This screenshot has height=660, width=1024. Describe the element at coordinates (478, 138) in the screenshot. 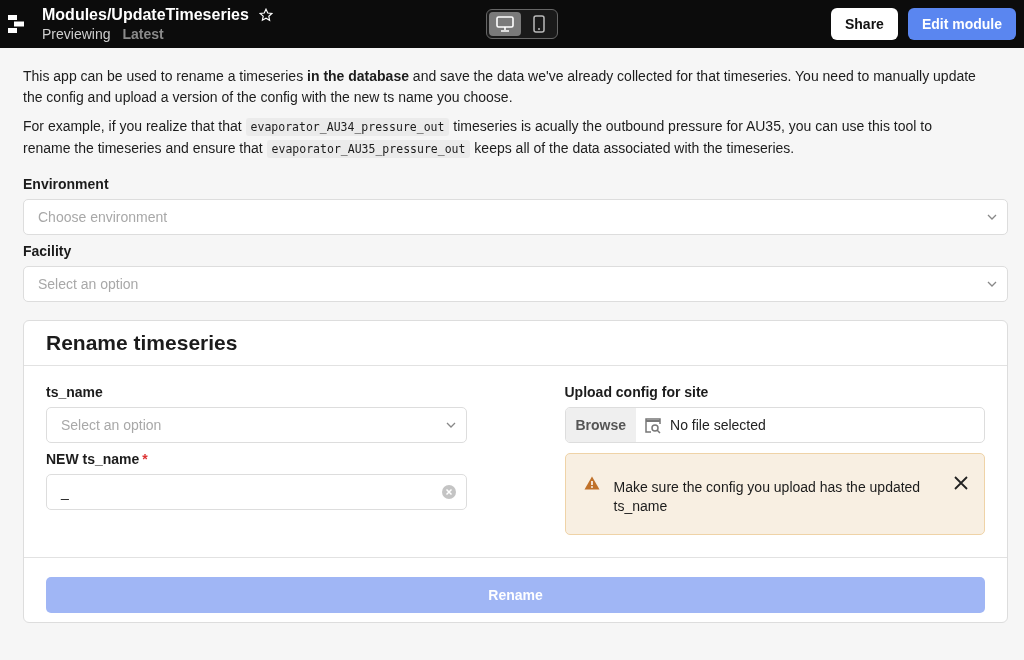

I see `description-paragraph: For example, if you realize that that evaporator_AU34_pressure_out timeseries is acually the outbound pressure for AU35, you can use this tool to rename the timeseries and ensure that evaporator_AU35_pressure_out keeps all of the data associated with the timeseries.` at that location.